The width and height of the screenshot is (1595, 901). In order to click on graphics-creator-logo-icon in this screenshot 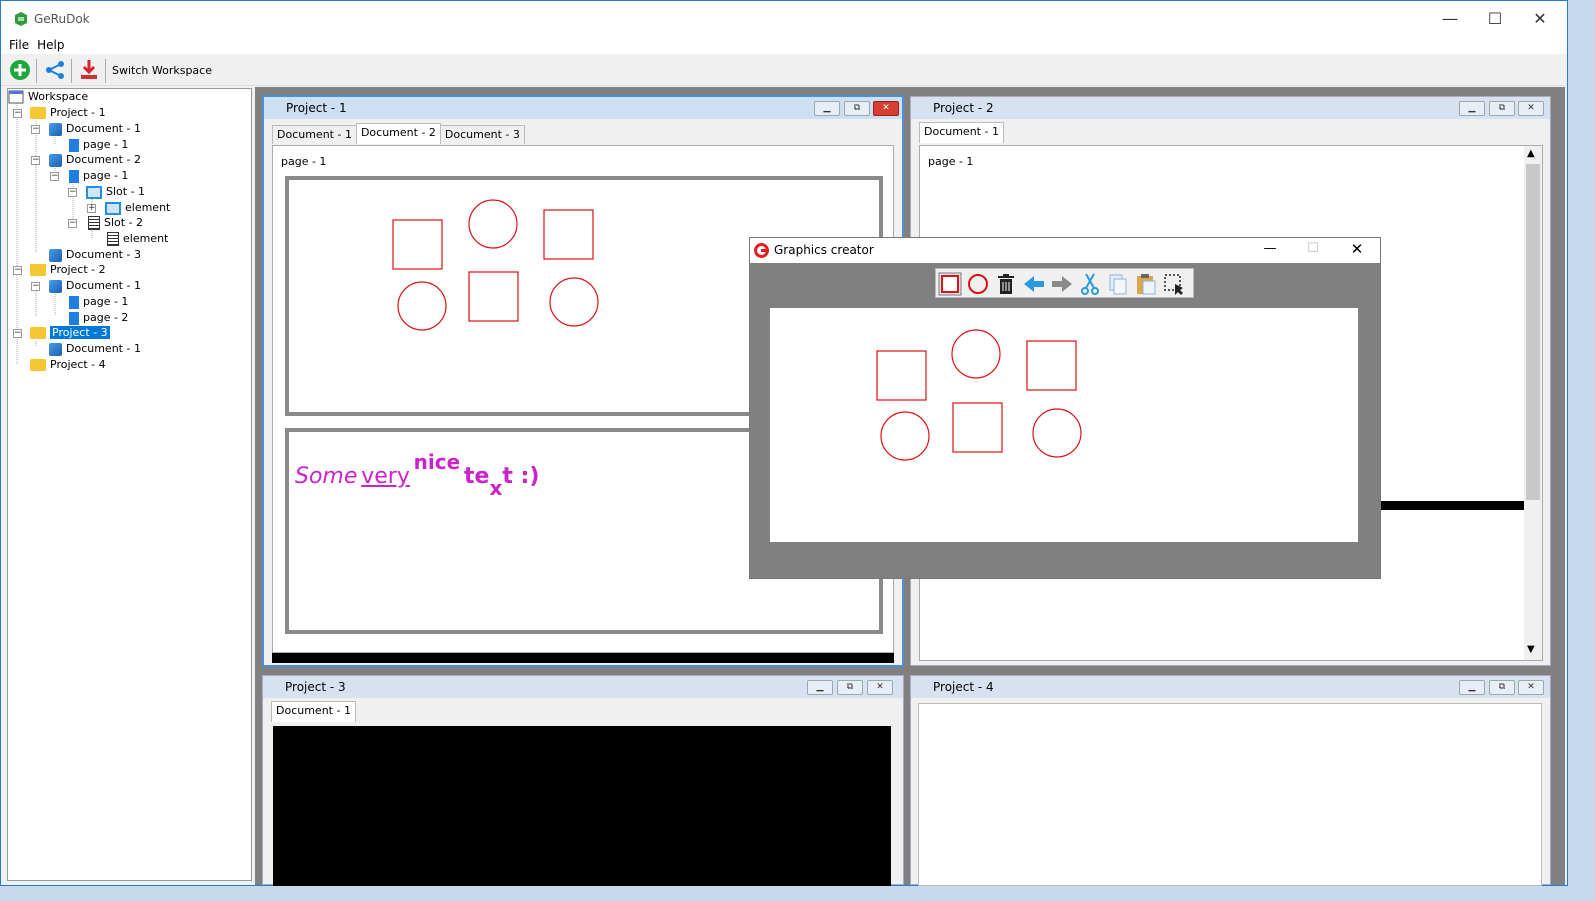, I will do `click(761, 250)`.